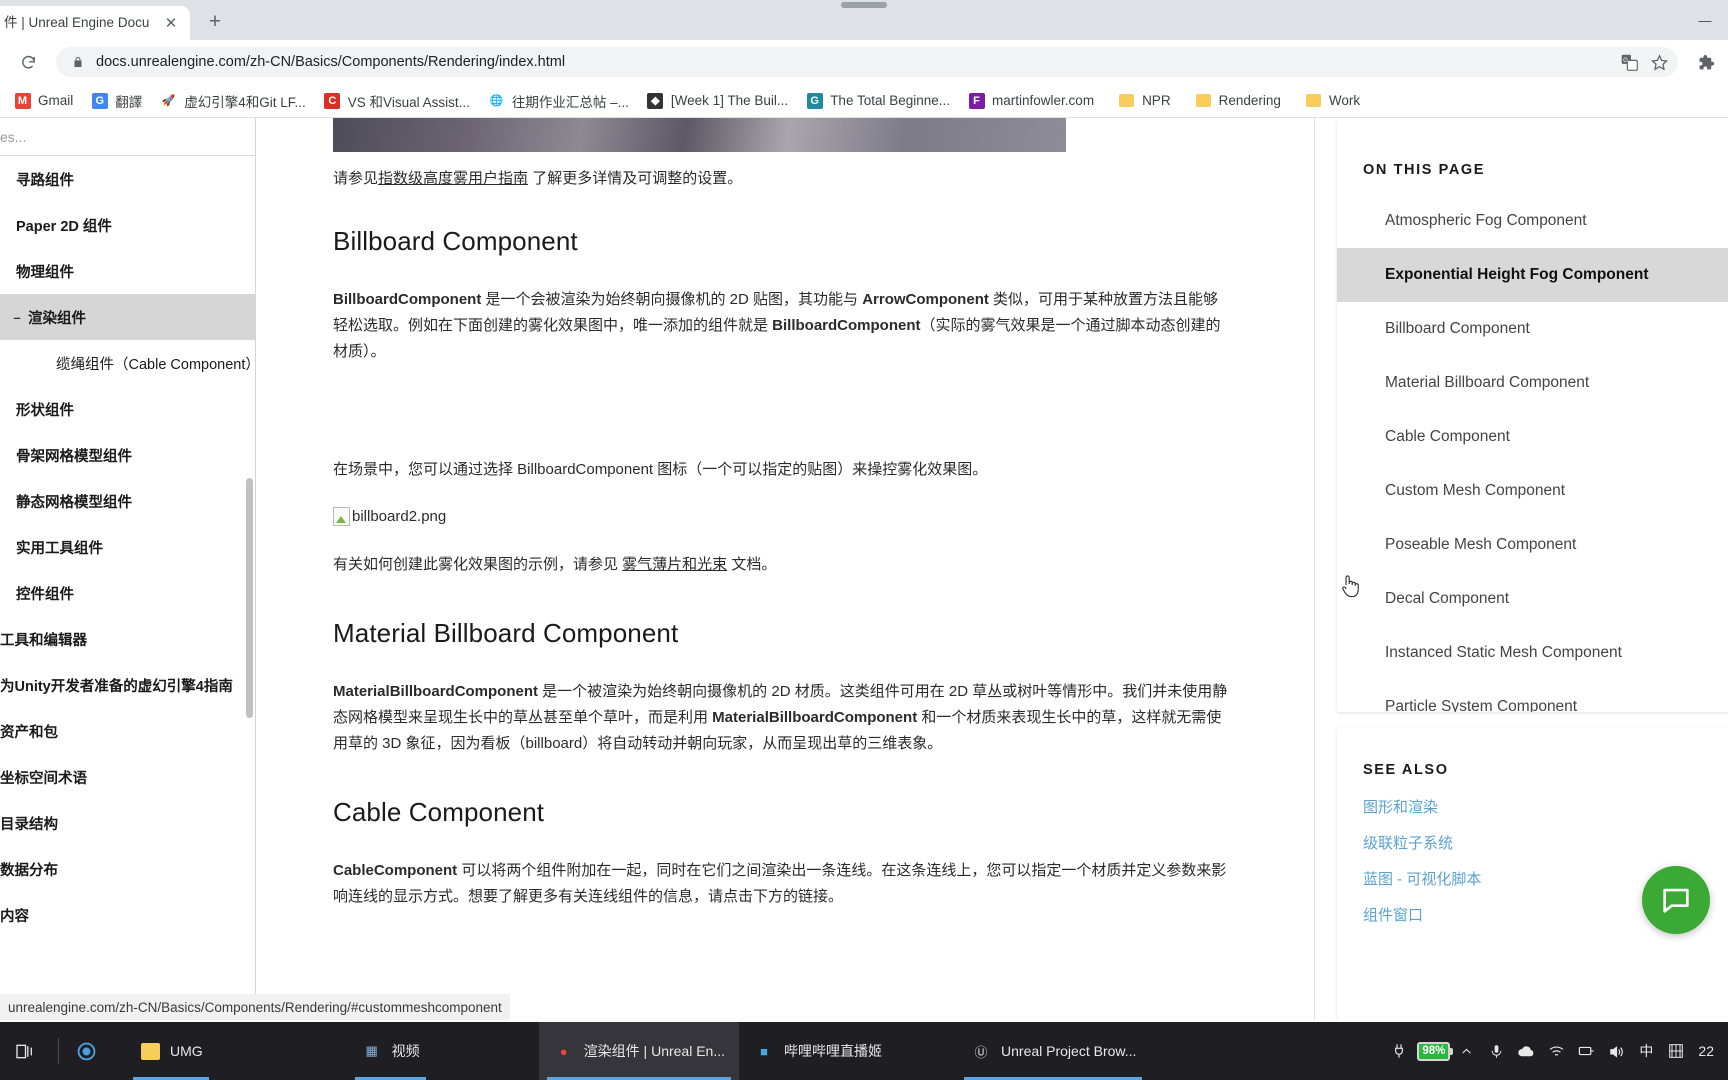  What do you see at coordinates (1496, 1051) in the screenshot?
I see `microphone-icon` at bounding box center [1496, 1051].